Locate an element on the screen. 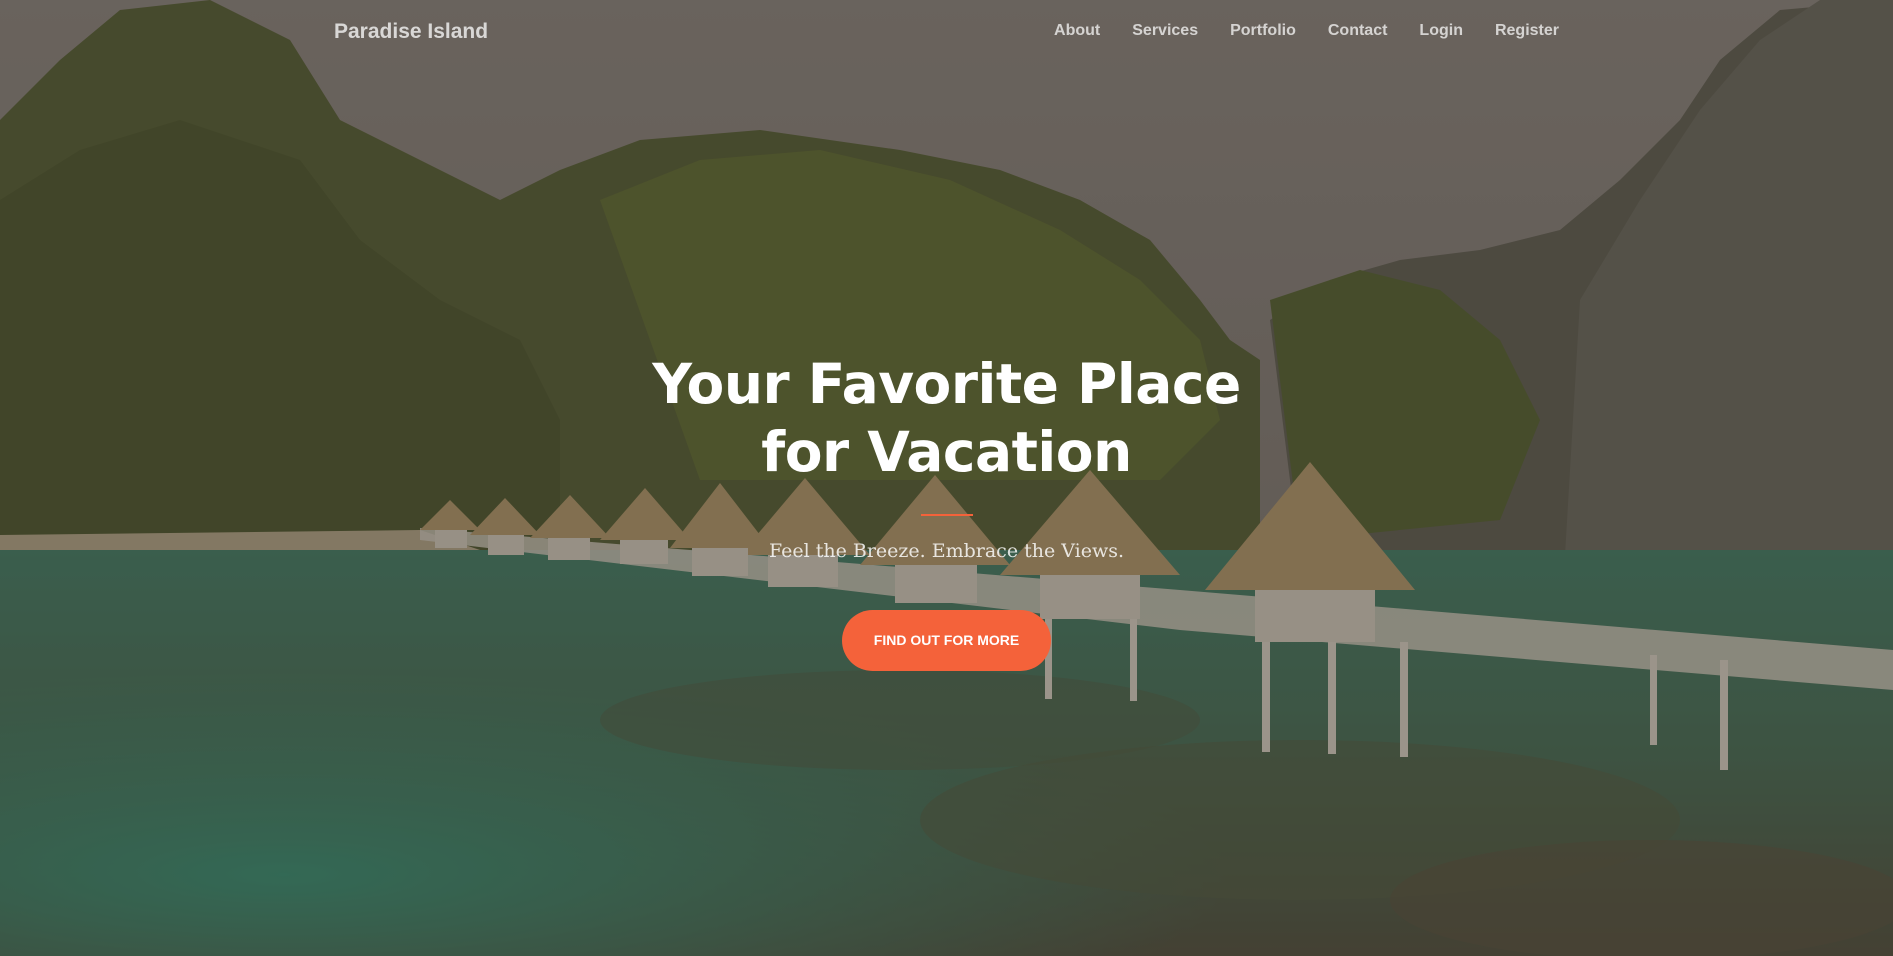 The height and width of the screenshot is (956, 1893). nav-link-portfolio: Portfolio is located at coordinates (1263, 30).